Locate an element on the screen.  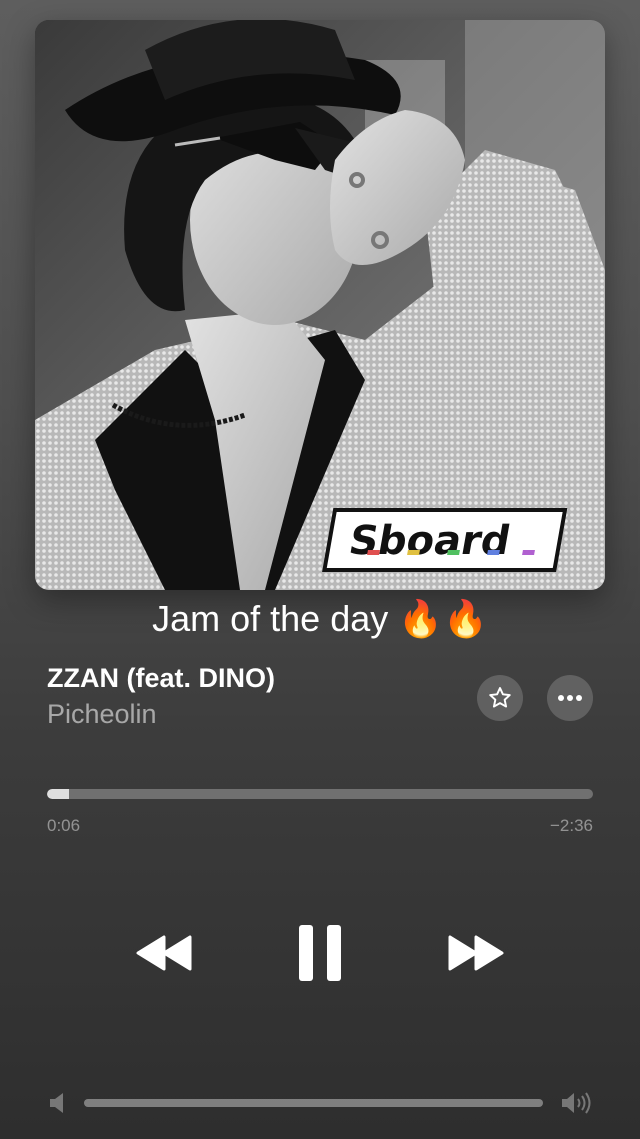
star-icon is located at coordinates (500, 697).